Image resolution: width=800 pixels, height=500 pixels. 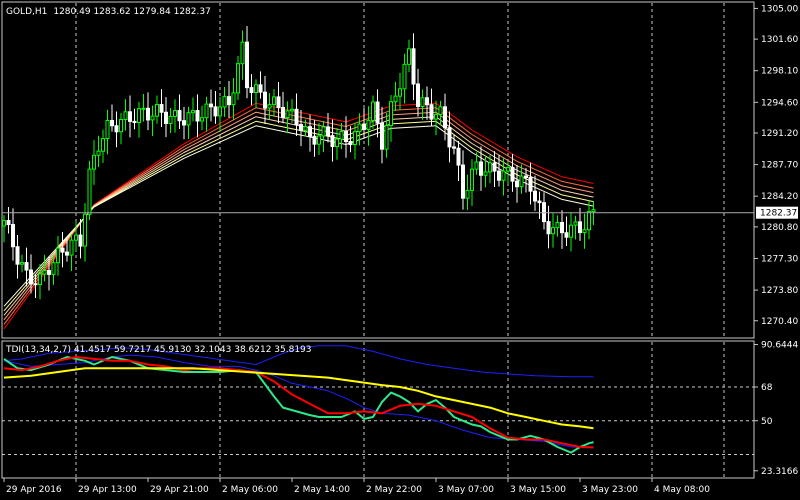 I want to click on time-tick-label: 29 Apr 21:00, so click(x=179, y=490).